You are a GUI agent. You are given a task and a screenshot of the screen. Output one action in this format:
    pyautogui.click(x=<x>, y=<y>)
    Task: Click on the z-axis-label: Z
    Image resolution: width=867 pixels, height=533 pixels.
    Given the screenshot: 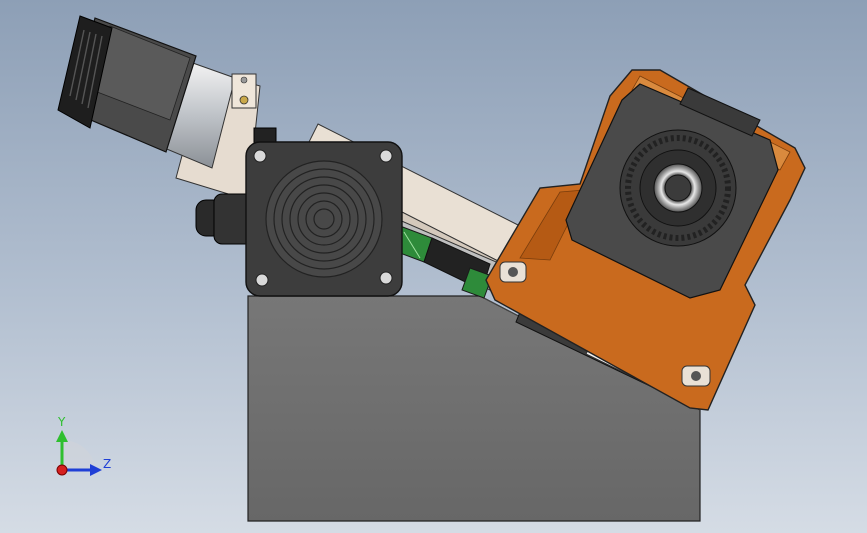 What is the action you would take?
    pyautogui.click(x=107, y=464)
    